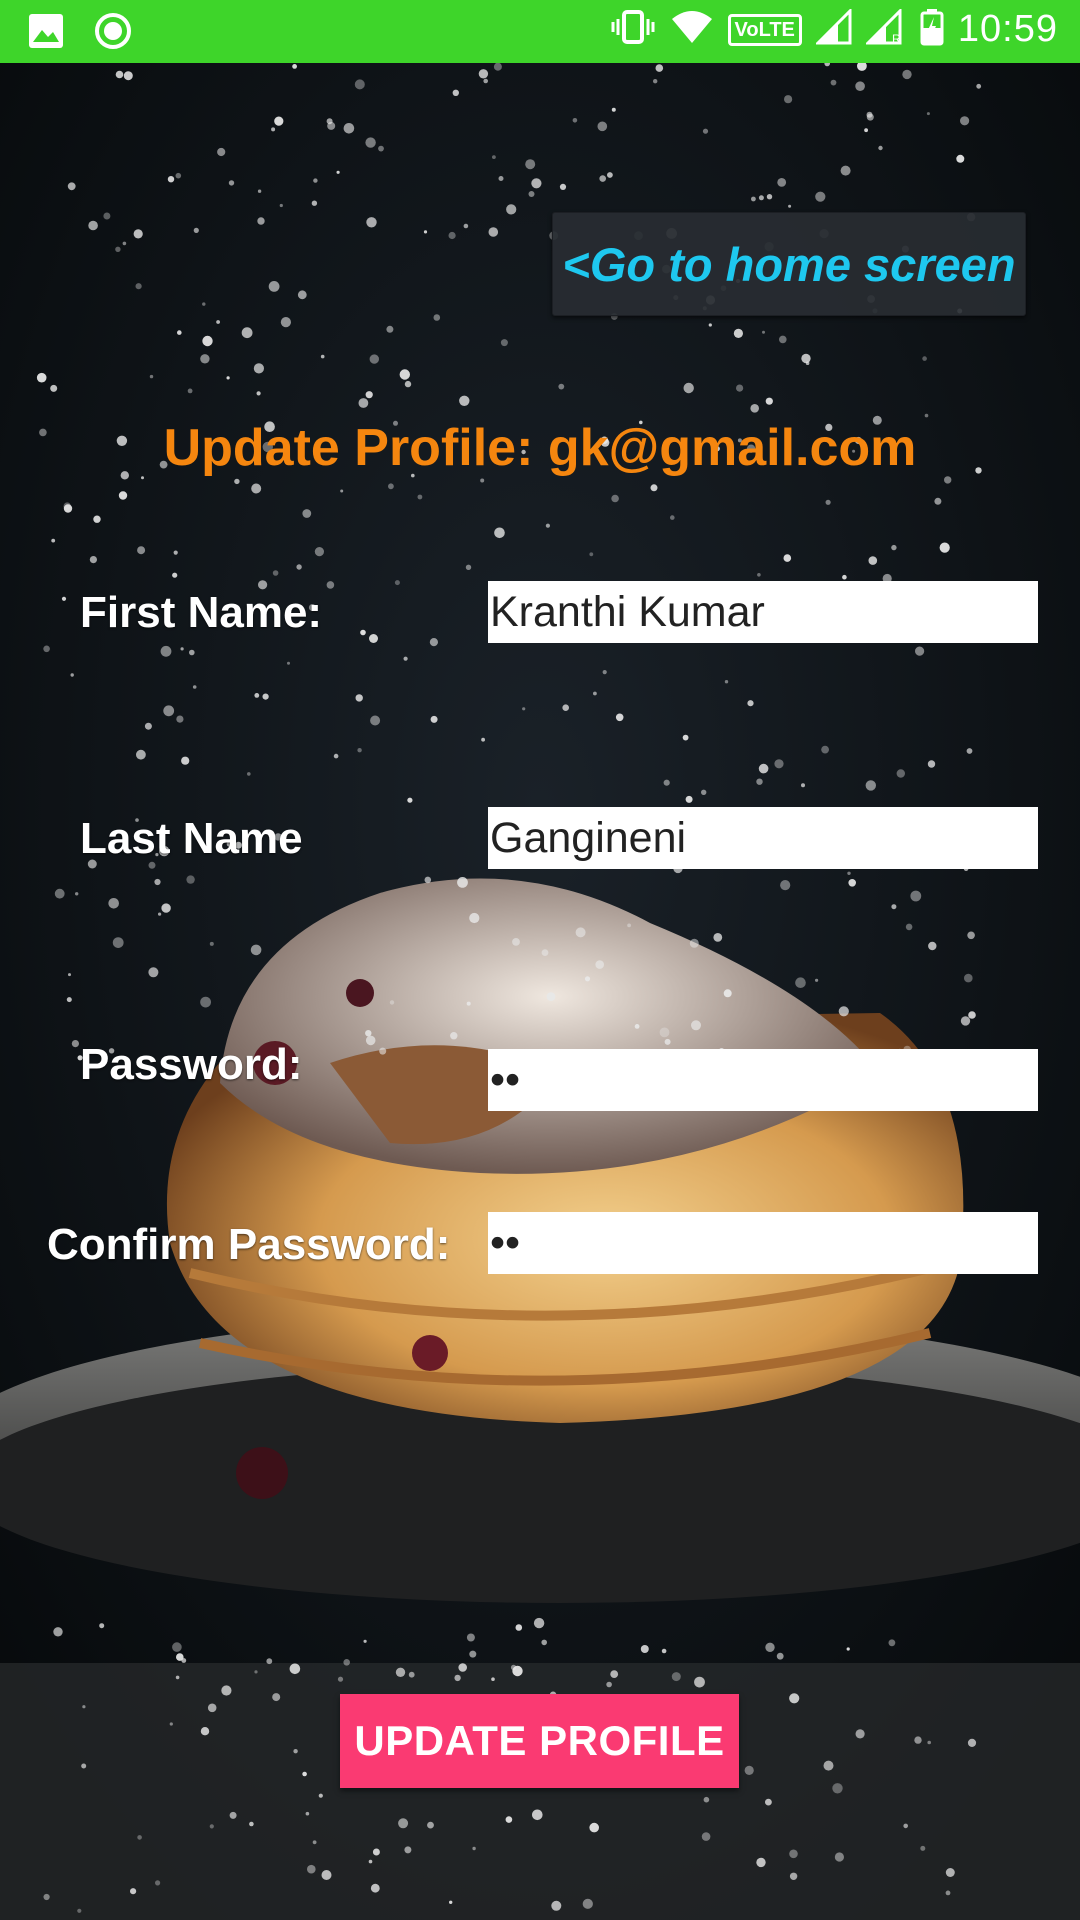 The width and height of the screenshot is (1080, 1920). I want to click on volte-icon: VoLTE, so click(764, 29).